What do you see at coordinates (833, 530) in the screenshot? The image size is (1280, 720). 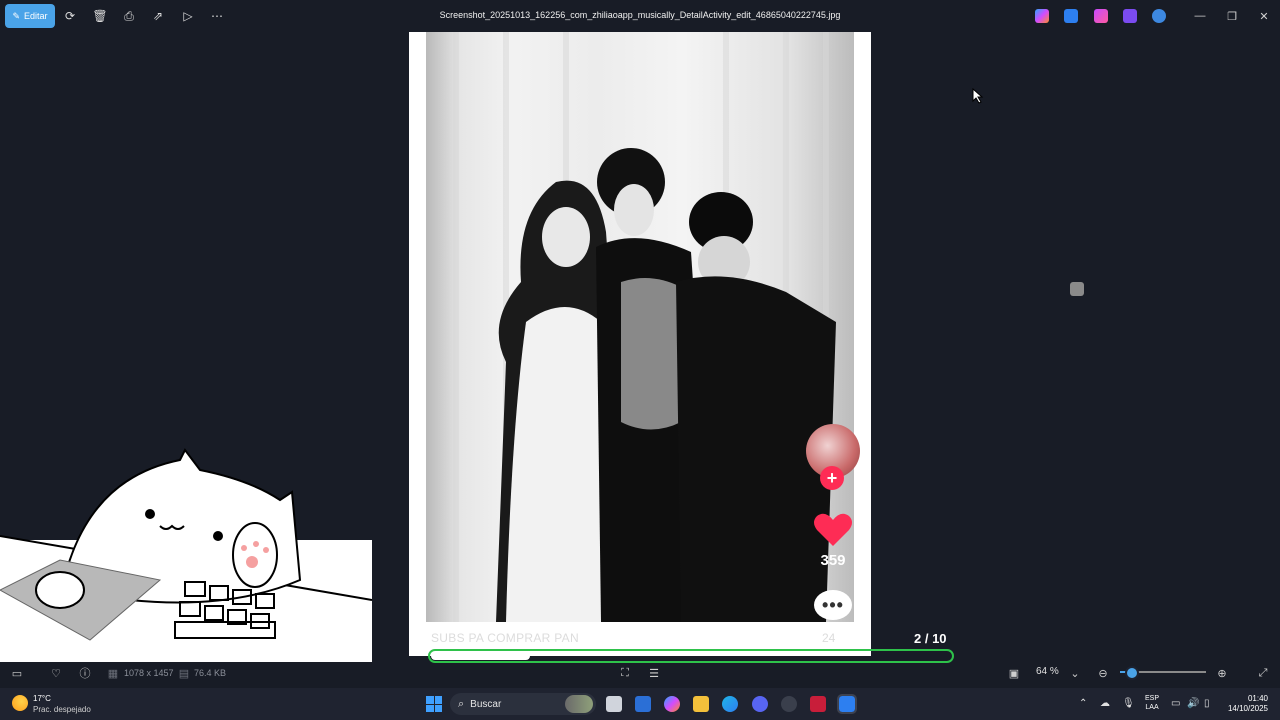 I see `heart-icon` at bounding box center [833, 530].